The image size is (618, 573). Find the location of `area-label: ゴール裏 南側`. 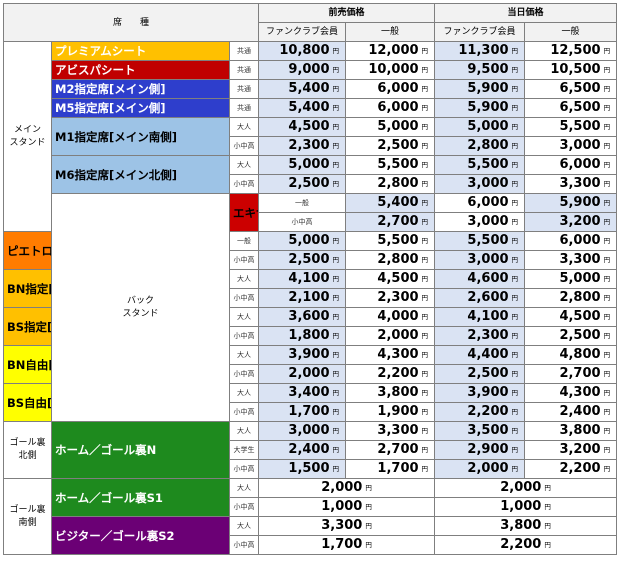

area-label: ゴール裏 南側 is located at coordinates (27, 516).